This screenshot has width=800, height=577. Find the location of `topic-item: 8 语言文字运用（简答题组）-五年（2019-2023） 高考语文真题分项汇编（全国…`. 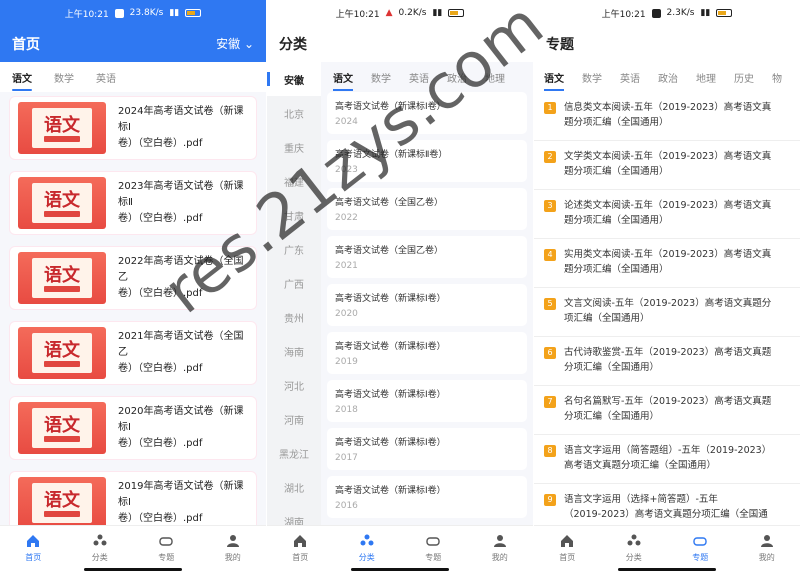

topic-item: 8 语言文字运用（简答题组）-五年（2019-2023） 高考语文真题分项汇编（全国… is located at coordinates (667, 459).